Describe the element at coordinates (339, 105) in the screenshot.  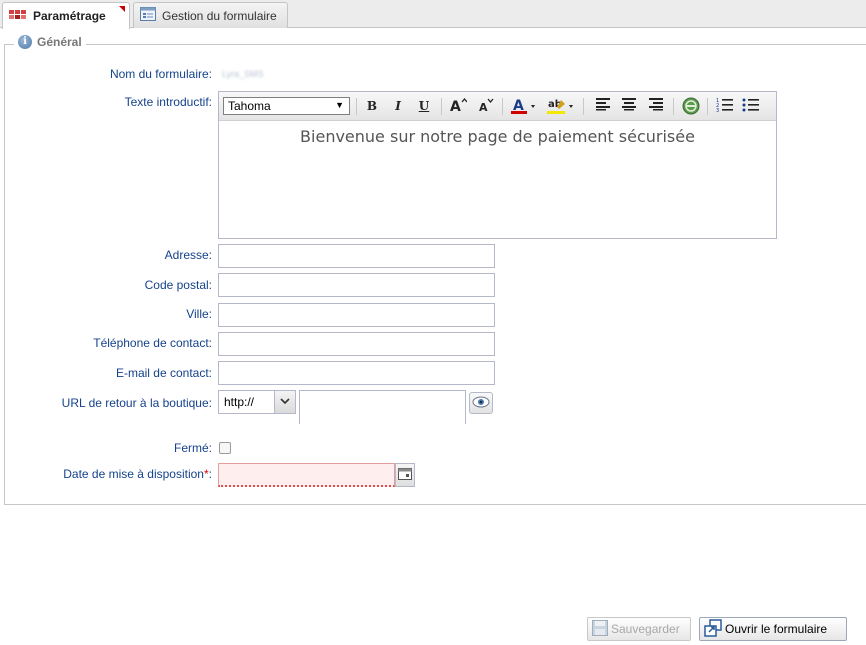
I see `dropdown-arrow-icon: ▼` at that location.